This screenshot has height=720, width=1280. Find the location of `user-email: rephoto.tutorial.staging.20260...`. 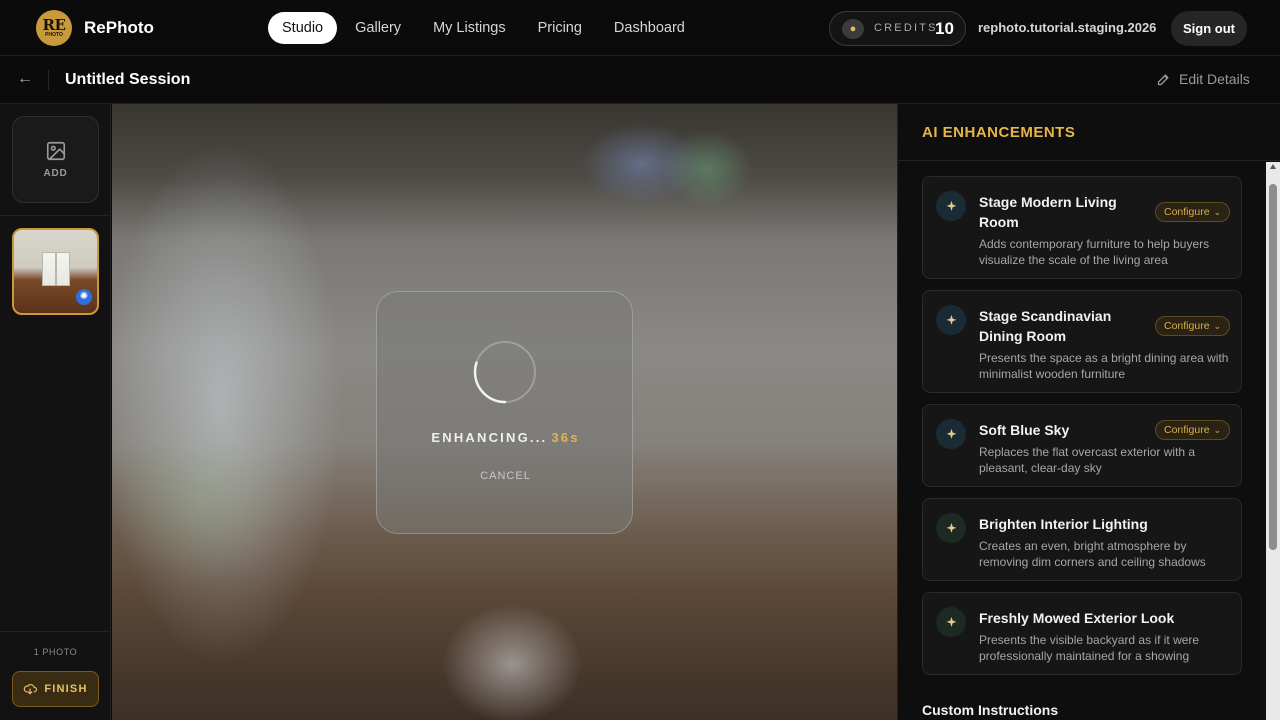

user-email: rephoto.tutorial.staging.20260... is located at coordinates (1067, 27).